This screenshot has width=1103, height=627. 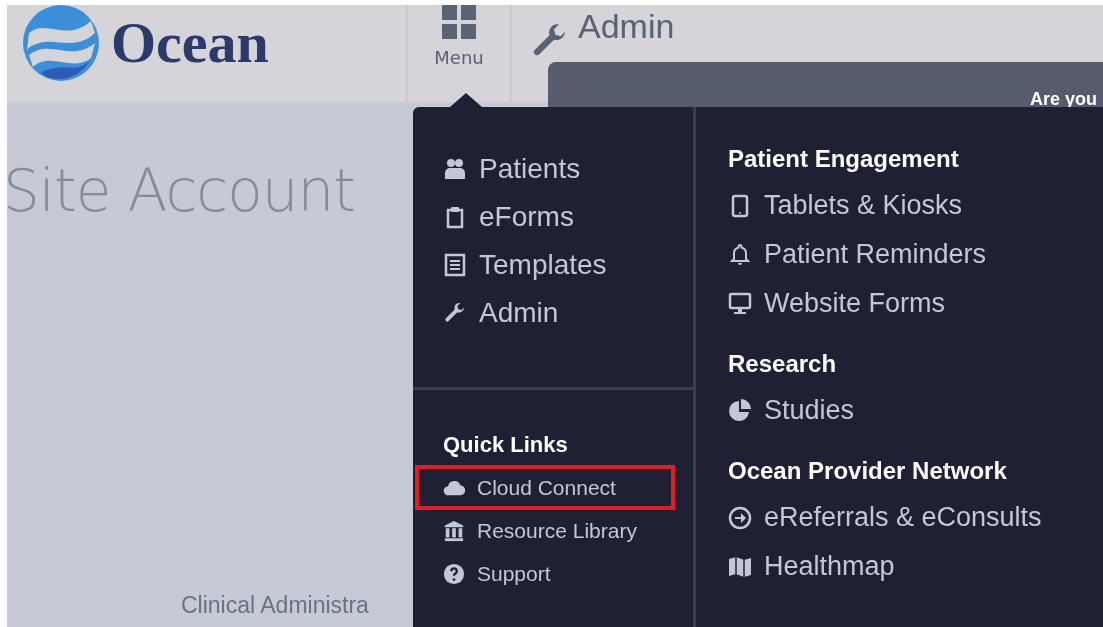 I want to click on section-heading: Quick Links, so click(x=506, y=445).